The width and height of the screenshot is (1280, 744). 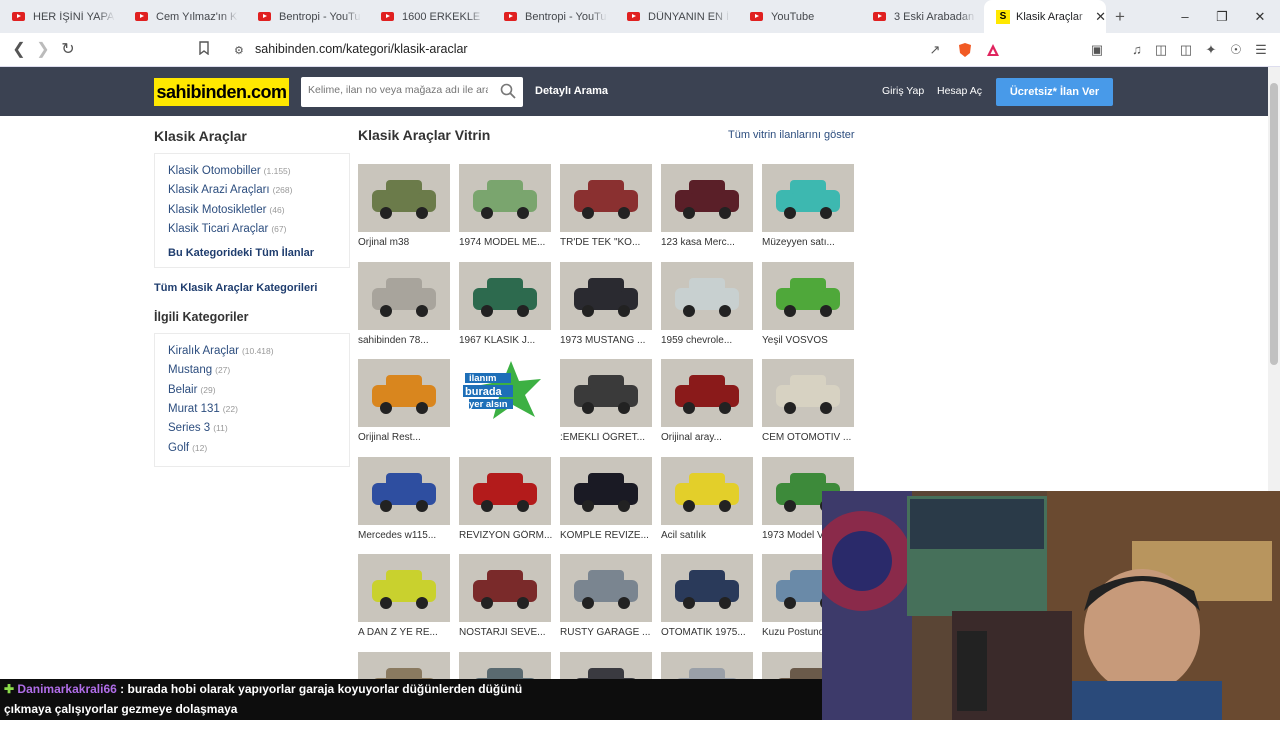 I want to click on vitrin-listing: Orjinal m38, so click(x=404, y=210).